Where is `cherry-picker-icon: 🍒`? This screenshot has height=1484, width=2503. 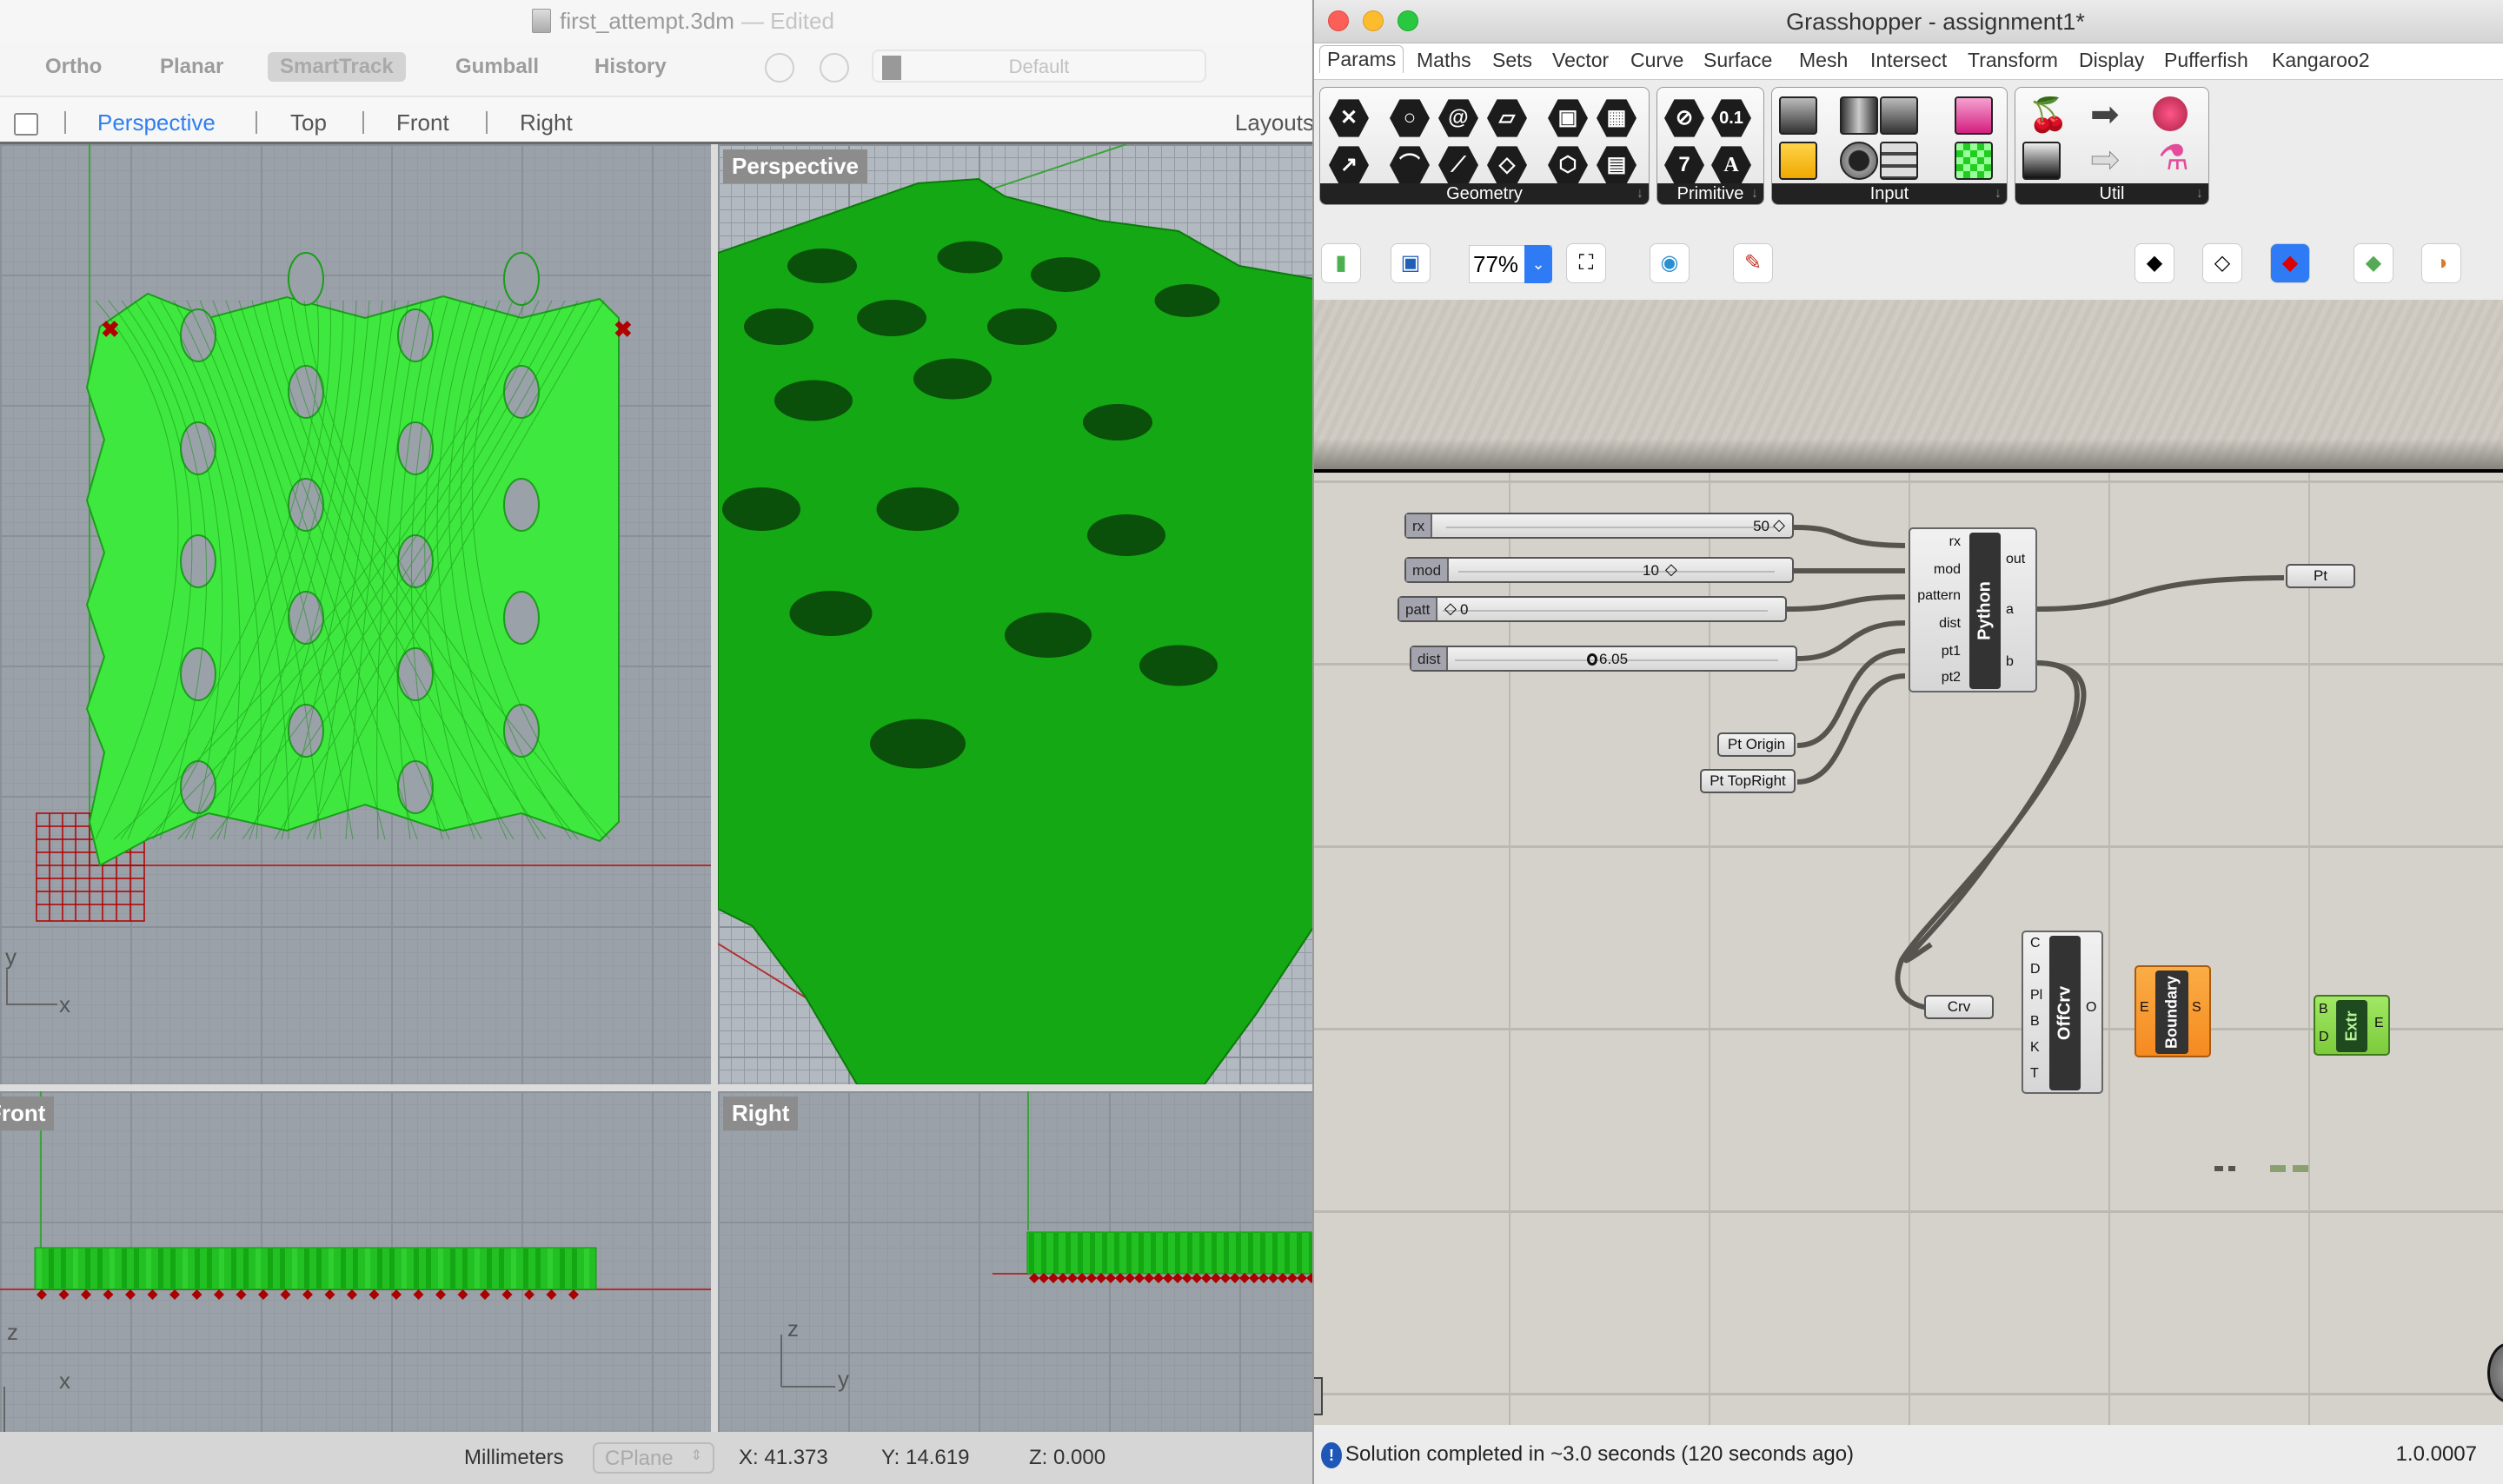 cherry-picker-icon: 🍒 is located at coordinates (2048, 115).